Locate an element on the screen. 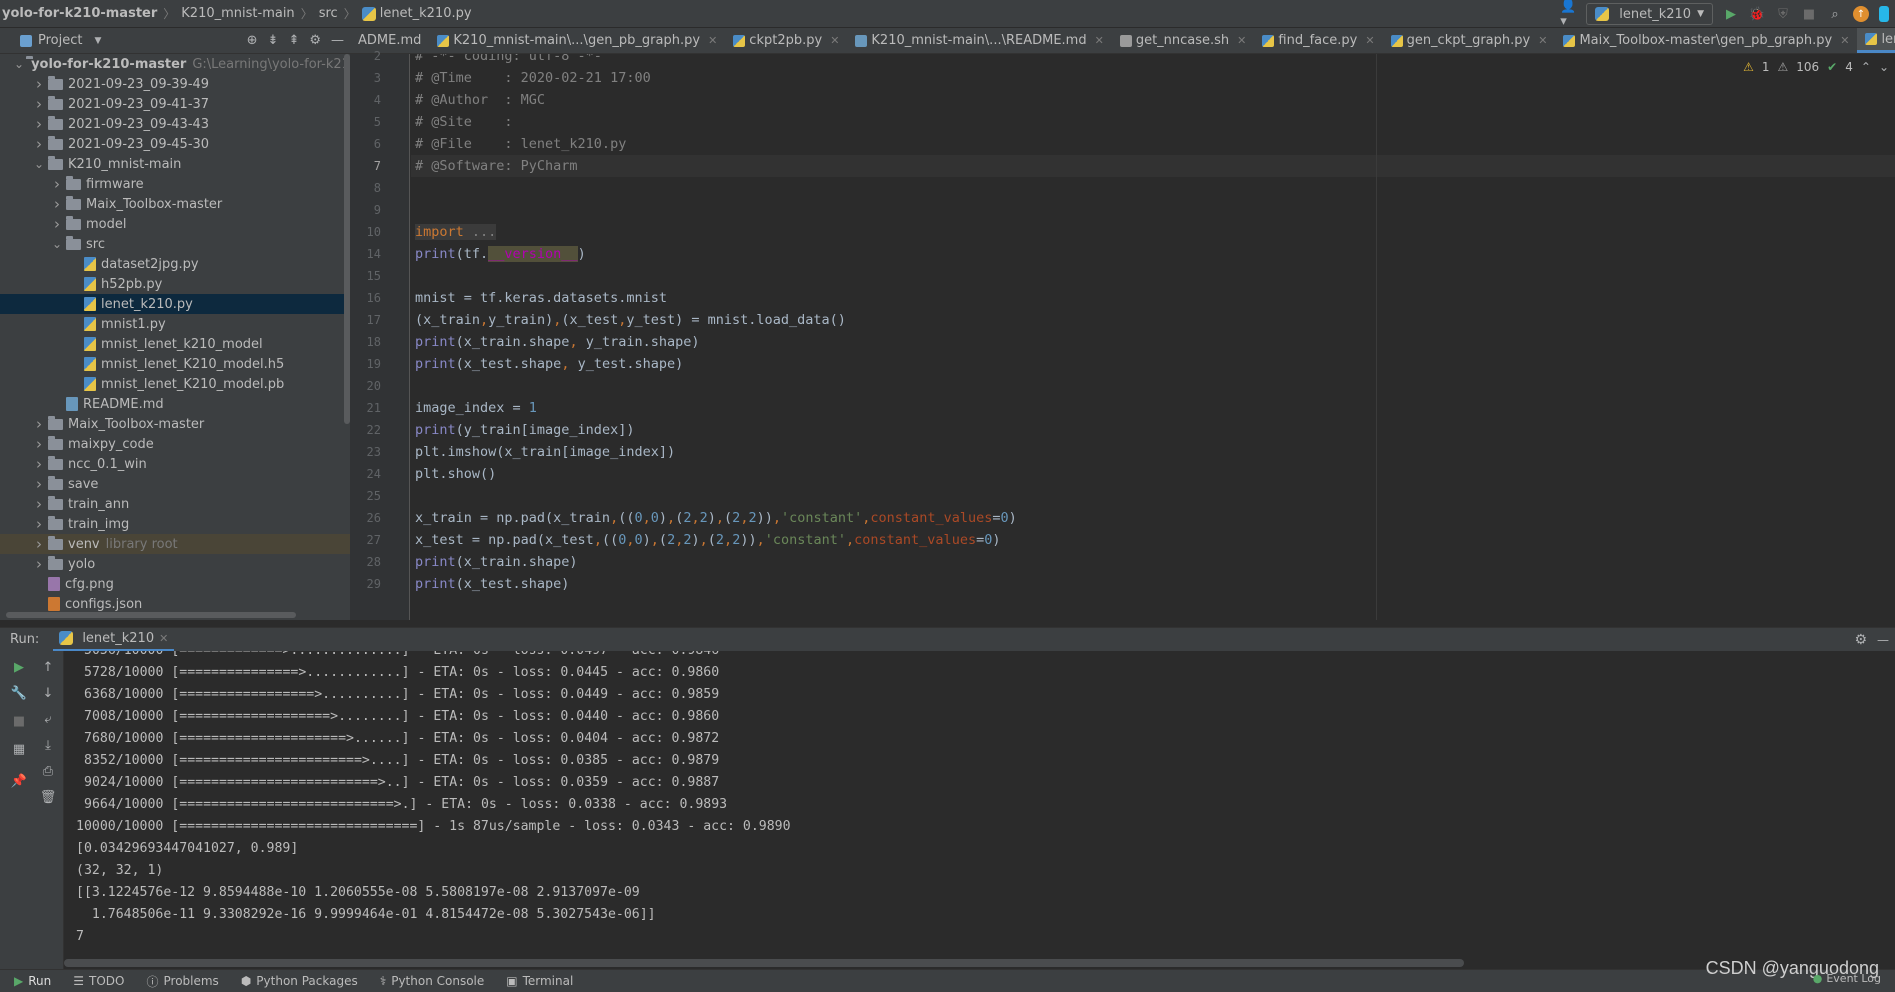 The height and width of the screenshot is (992, 1895). bottom-tab-run: ▶ Run is located at coordinates (32, 981).